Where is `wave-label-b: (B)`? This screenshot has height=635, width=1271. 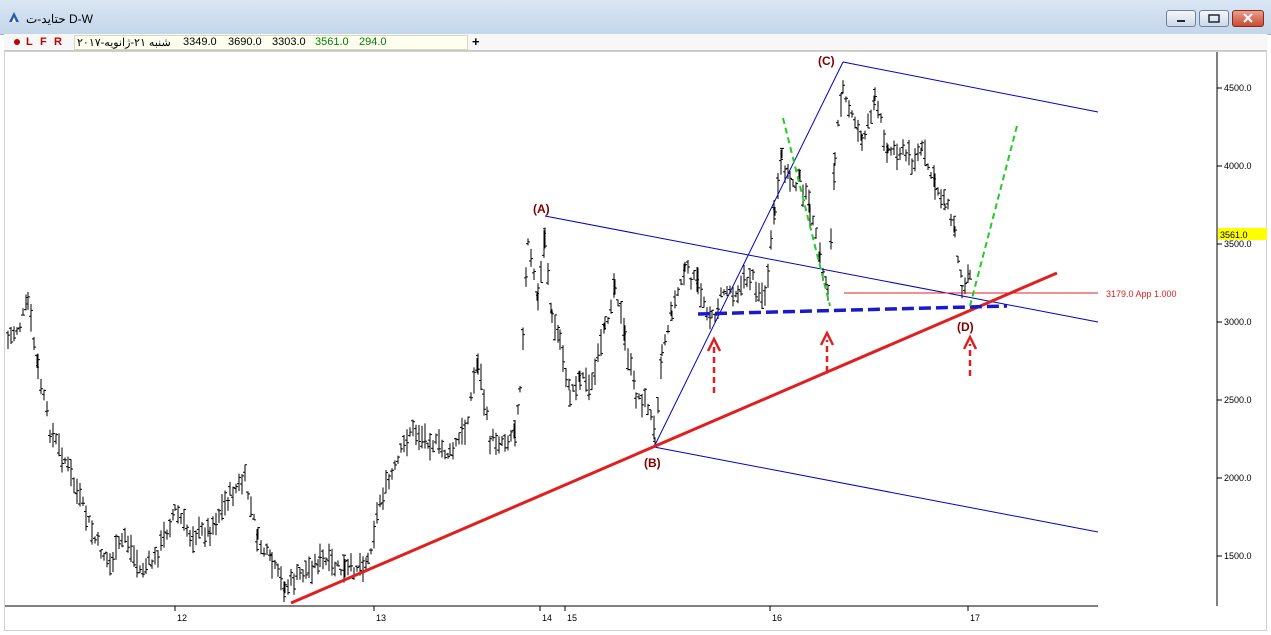 wave-label-b: (B) is located at coordinates (652, 463).